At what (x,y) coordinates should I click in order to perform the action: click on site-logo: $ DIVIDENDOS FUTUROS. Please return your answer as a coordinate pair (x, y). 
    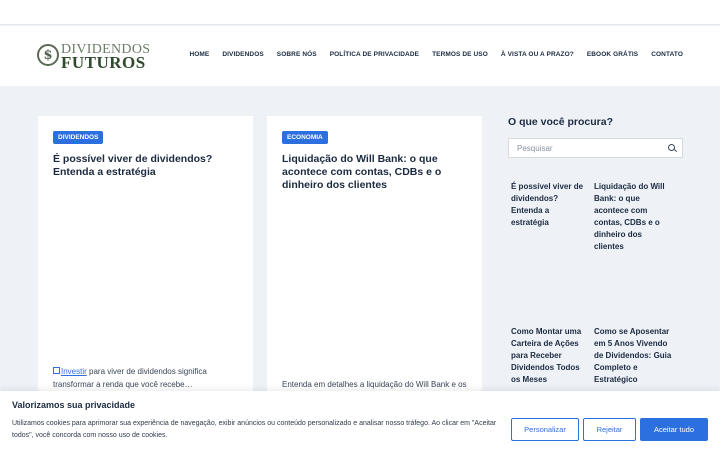
    Looking at the image, I should click on (93, 57).